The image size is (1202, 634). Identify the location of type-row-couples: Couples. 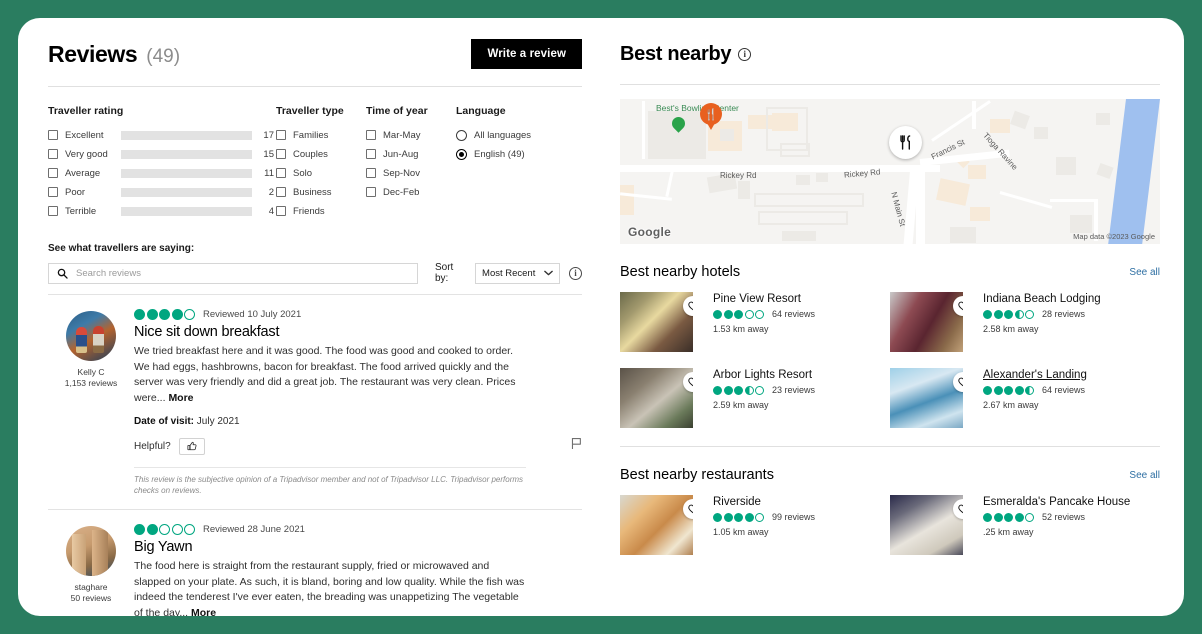
(321, 154).